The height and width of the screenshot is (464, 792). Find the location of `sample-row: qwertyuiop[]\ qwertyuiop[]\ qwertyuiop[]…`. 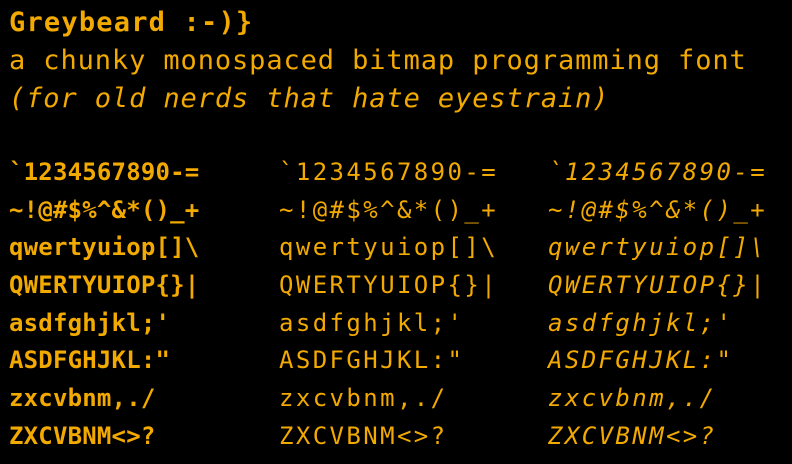

sample-row: qwertyuiop[]\ qwertyuiop[]\ qwertyuiop[]… is located at coordinates (396, 248).